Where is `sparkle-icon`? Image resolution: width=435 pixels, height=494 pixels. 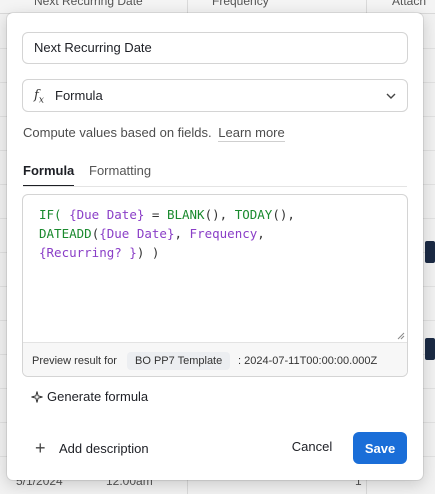
sparkle-icon is located at coordinates (37, 397).